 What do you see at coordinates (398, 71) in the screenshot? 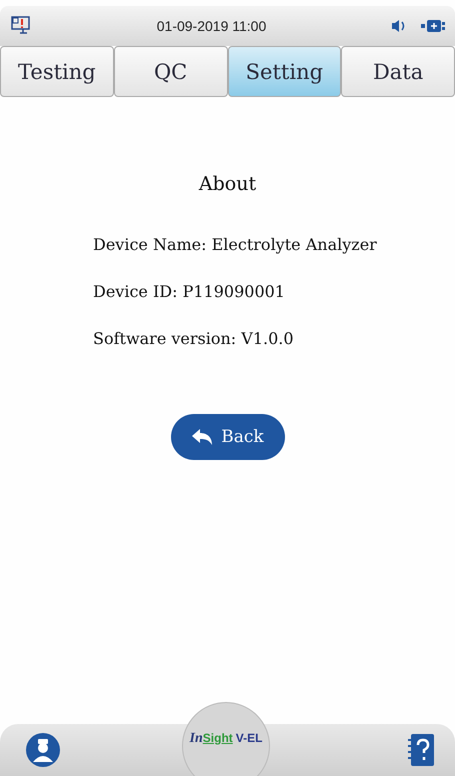
I see `tab: Data` at bounding box center [398, 71].